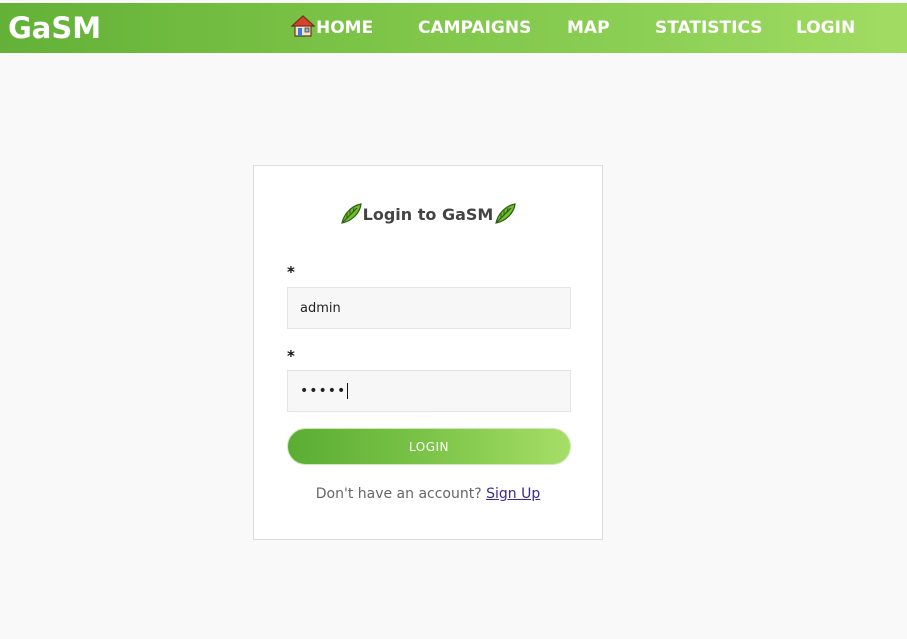 The width and height of the screenshot is (907, 639). I want to click on username-input: admin, so click(429, 308).